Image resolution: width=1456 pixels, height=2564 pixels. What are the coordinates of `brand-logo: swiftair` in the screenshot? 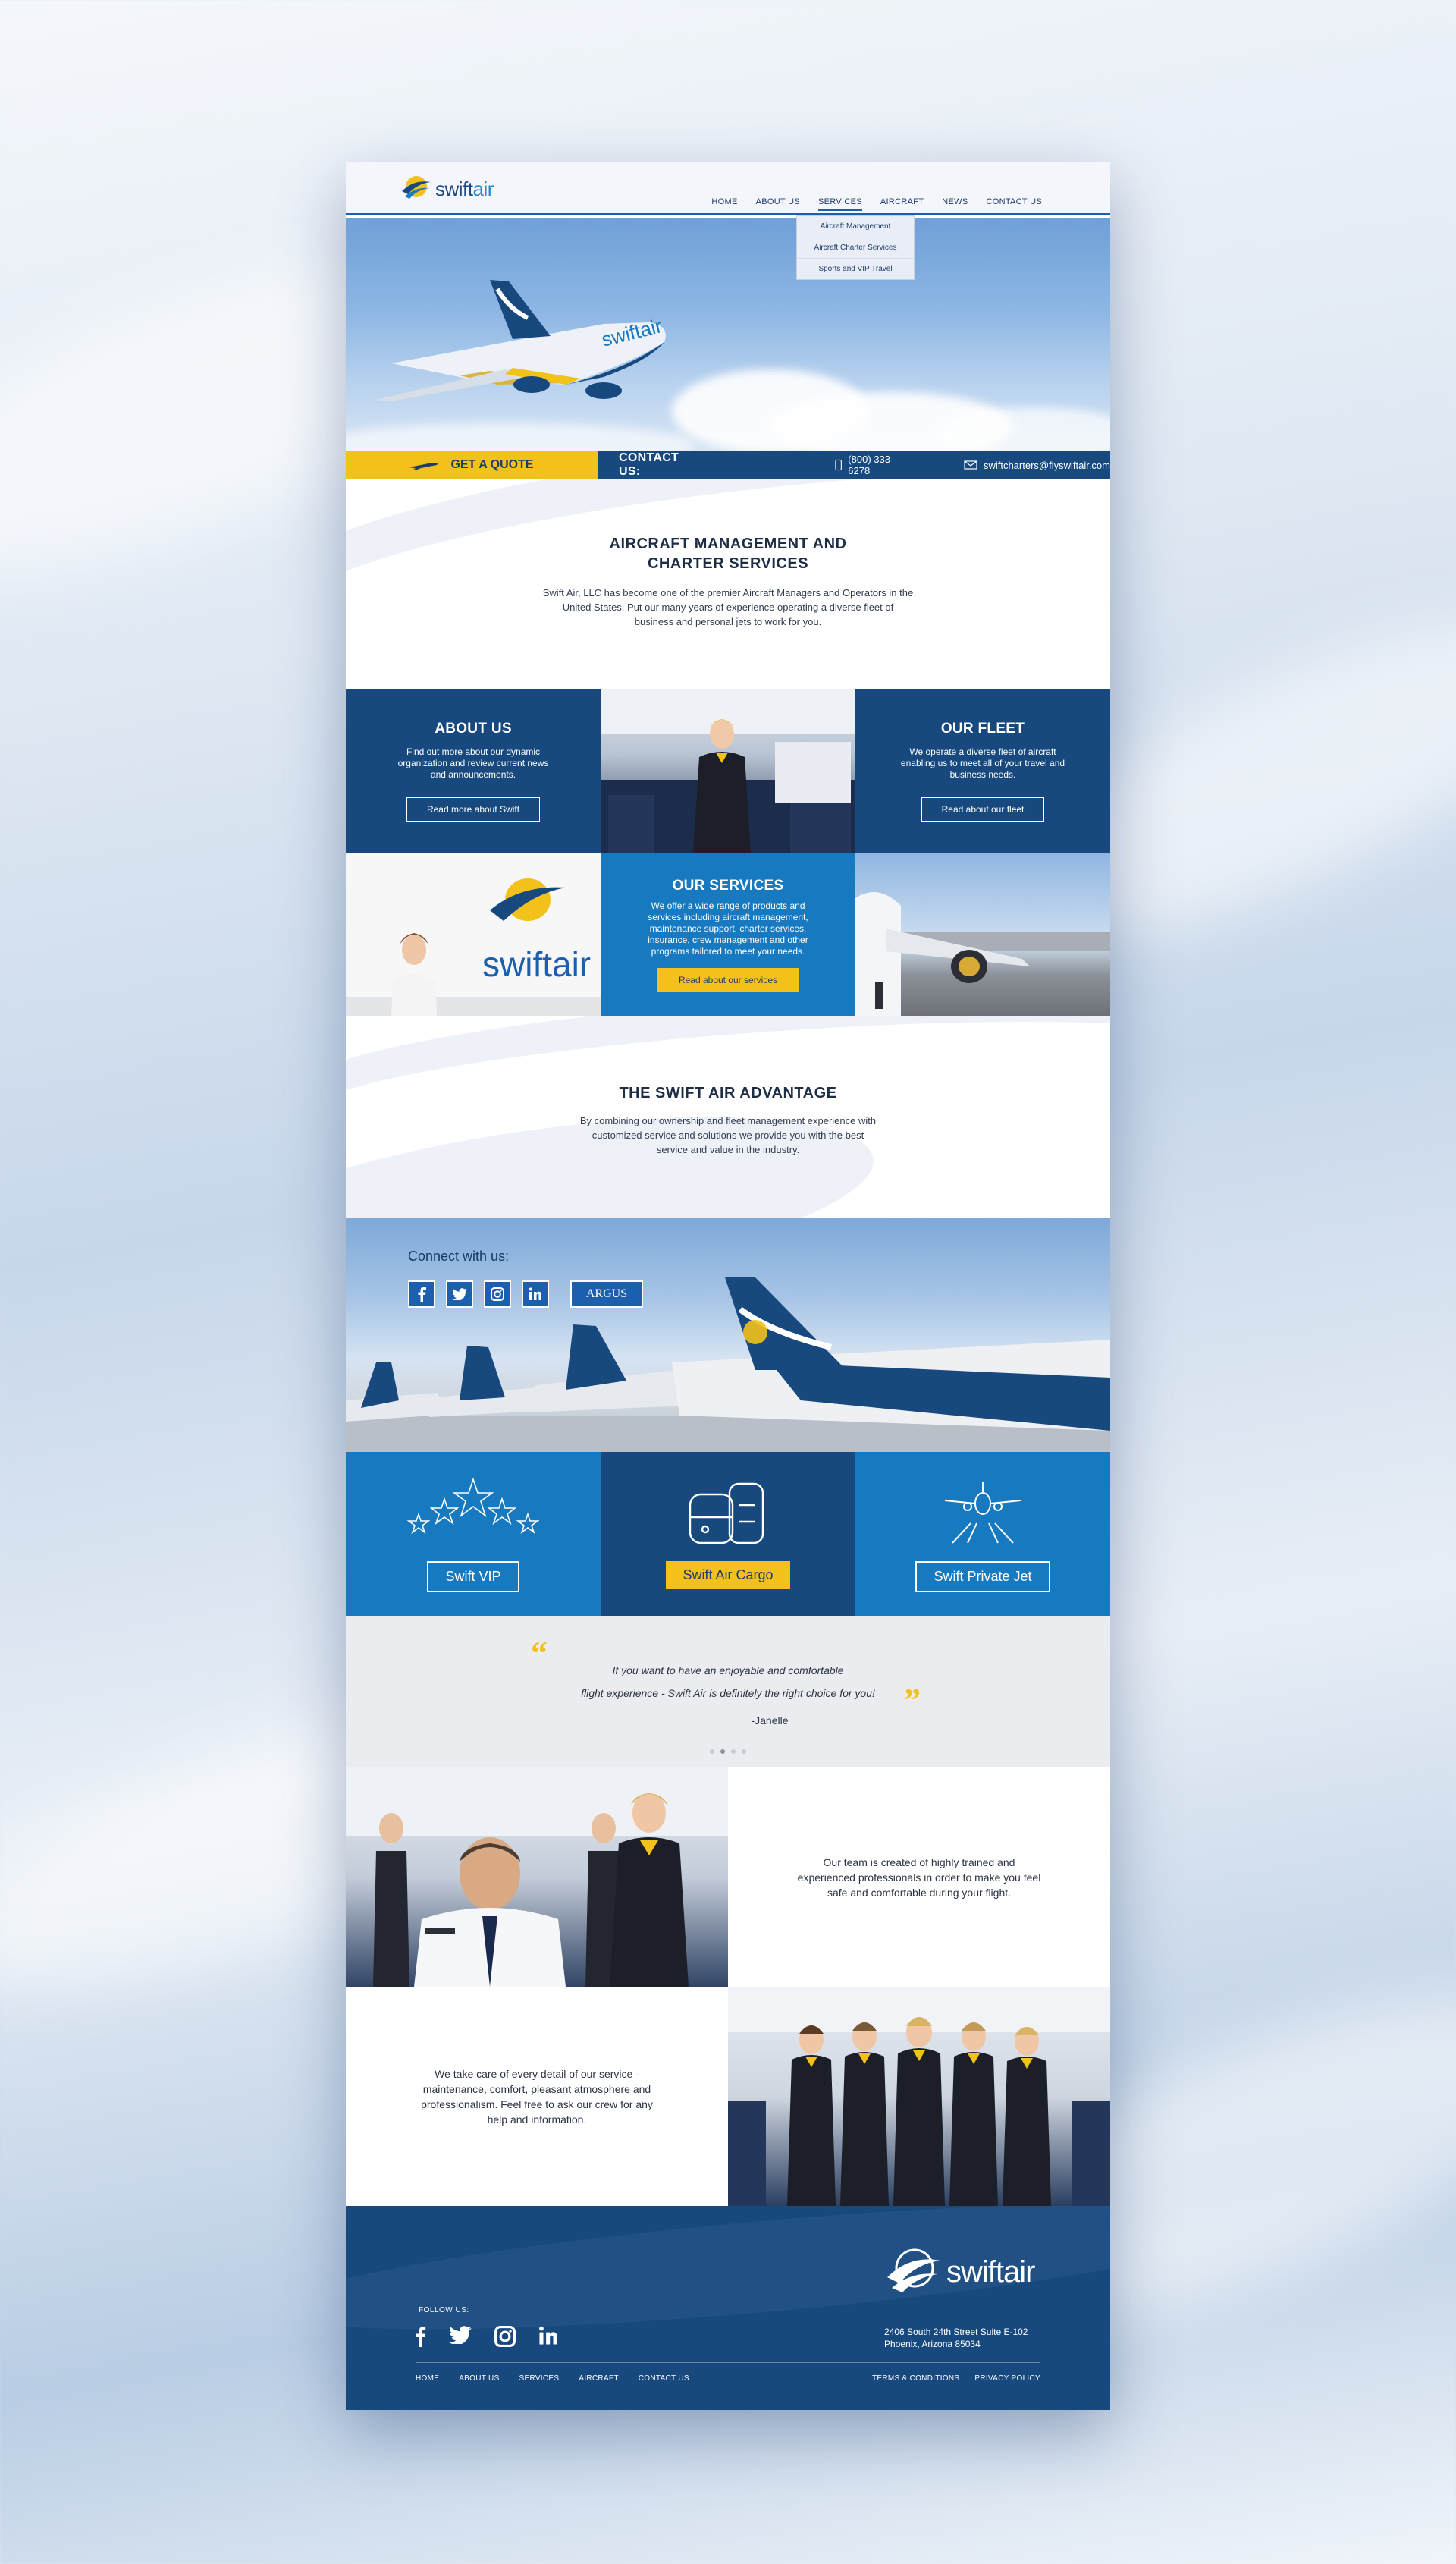 It's located at (446, 189).